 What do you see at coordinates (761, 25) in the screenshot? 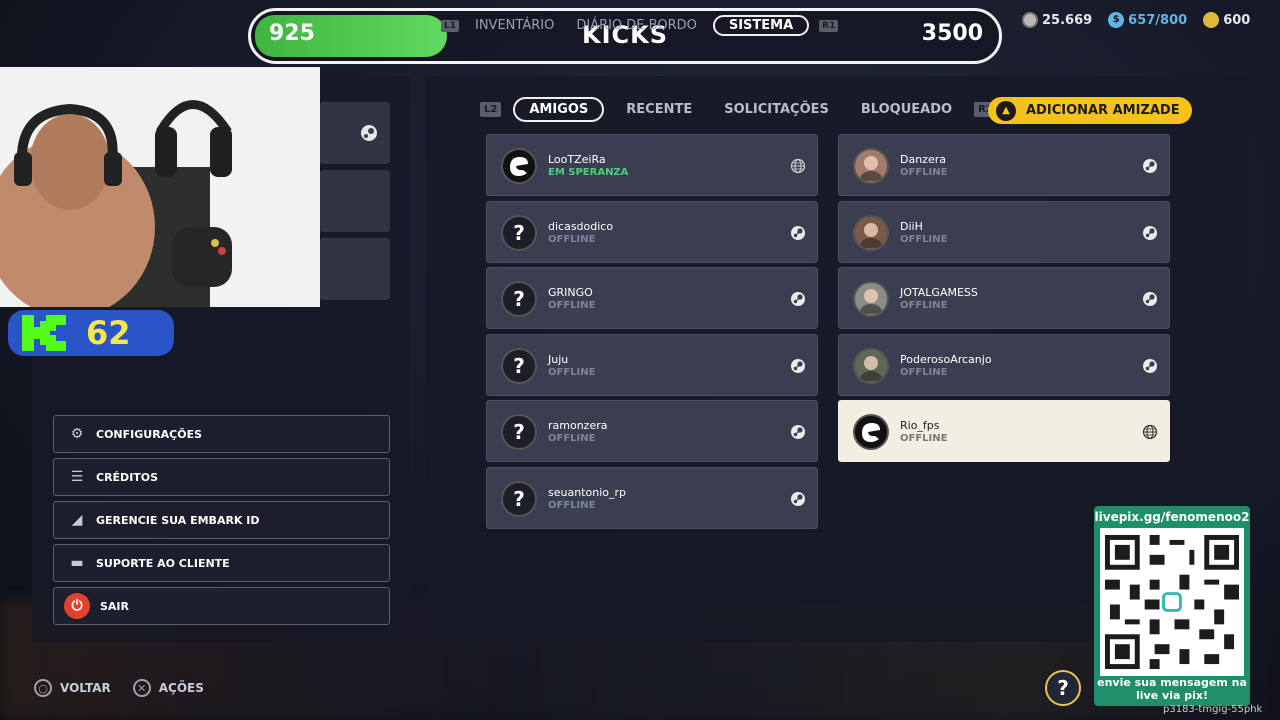
I see `nav-sistema: SISTEMA` at bounding box center [761, 25].